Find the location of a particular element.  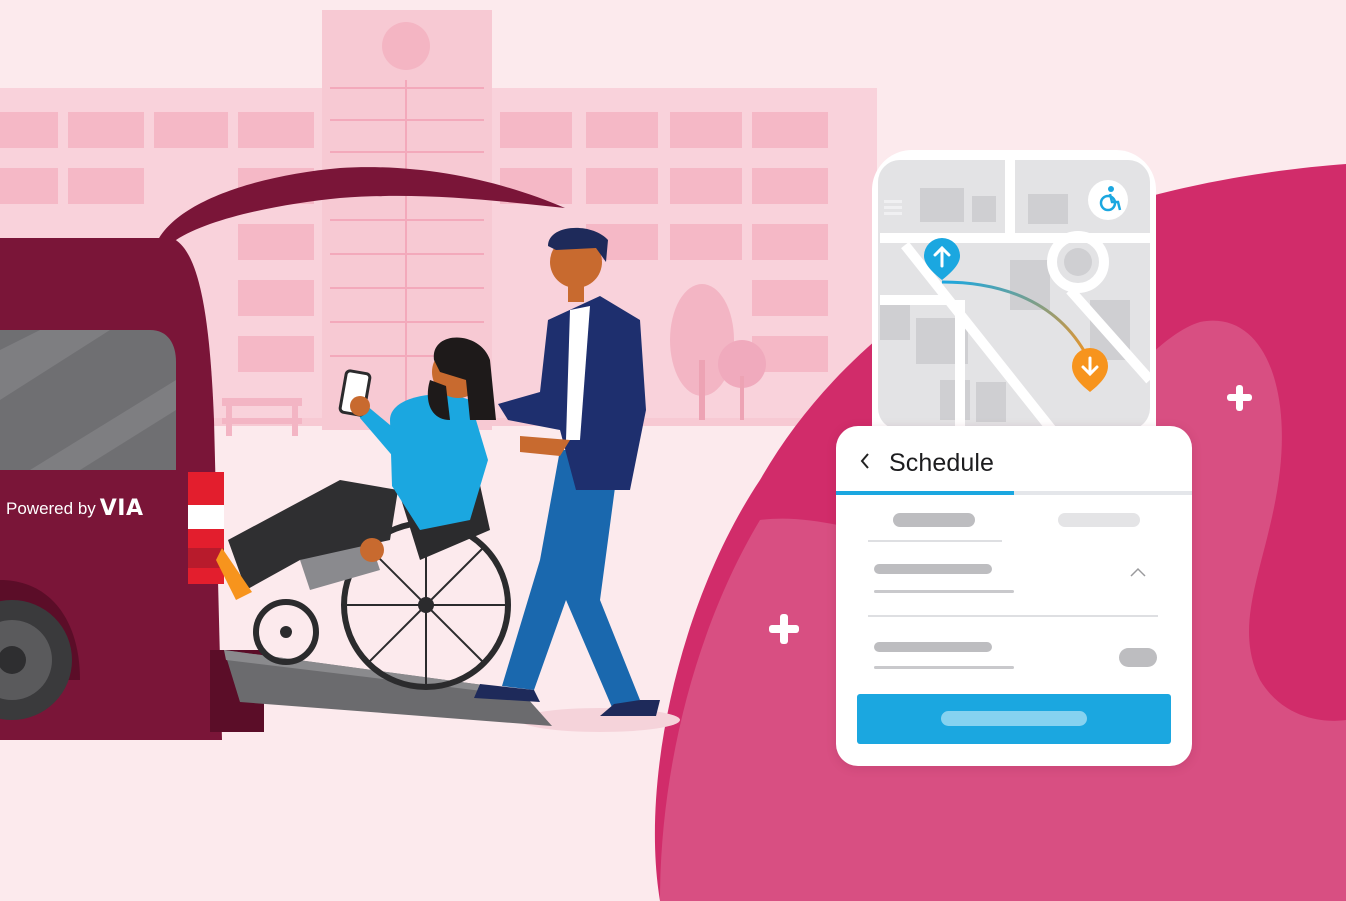

menu-icon is located at coordinates (893, 207).